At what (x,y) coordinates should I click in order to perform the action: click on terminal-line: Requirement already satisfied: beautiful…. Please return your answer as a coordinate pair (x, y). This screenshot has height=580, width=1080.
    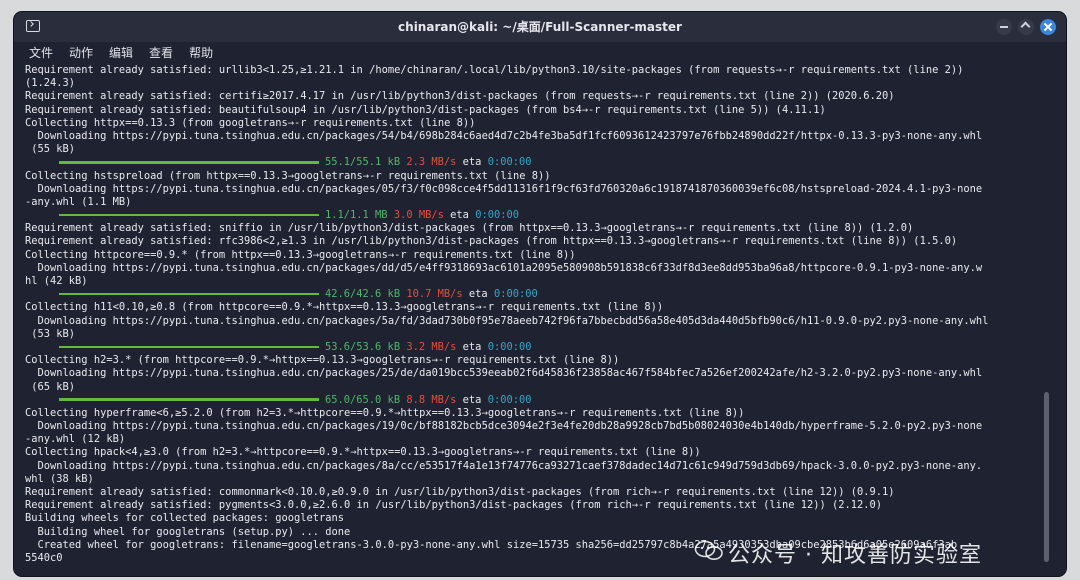
    Looking at the image, I should click on (425, 109).